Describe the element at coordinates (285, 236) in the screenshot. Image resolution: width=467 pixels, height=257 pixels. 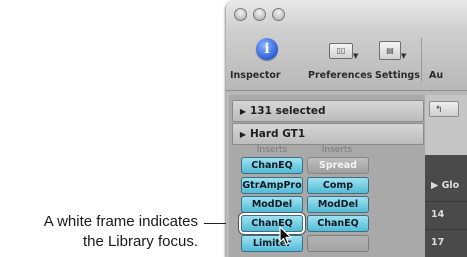
I see `mouse-pointer-icon` at that location.